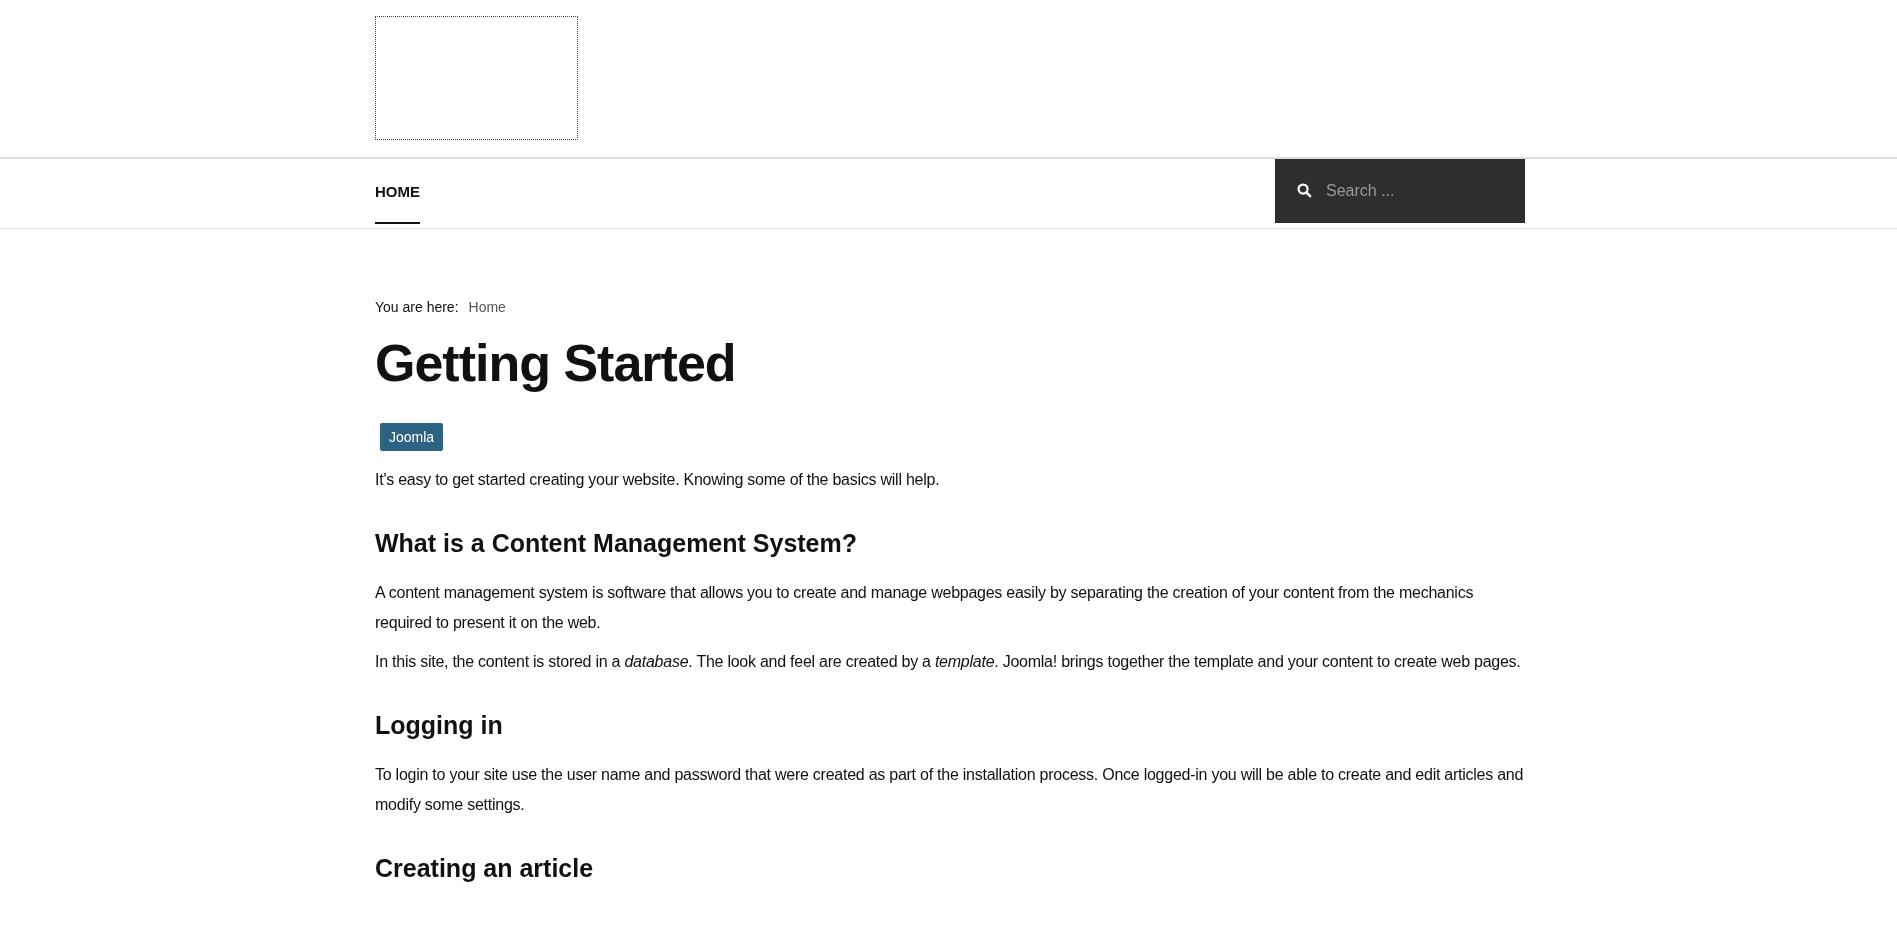 This screenshot has width=1897, height=945. What do you see at coordinates (439, 725) in the screenshot?
I see `section-heading: Logging in` at bounding box center [439, 725].